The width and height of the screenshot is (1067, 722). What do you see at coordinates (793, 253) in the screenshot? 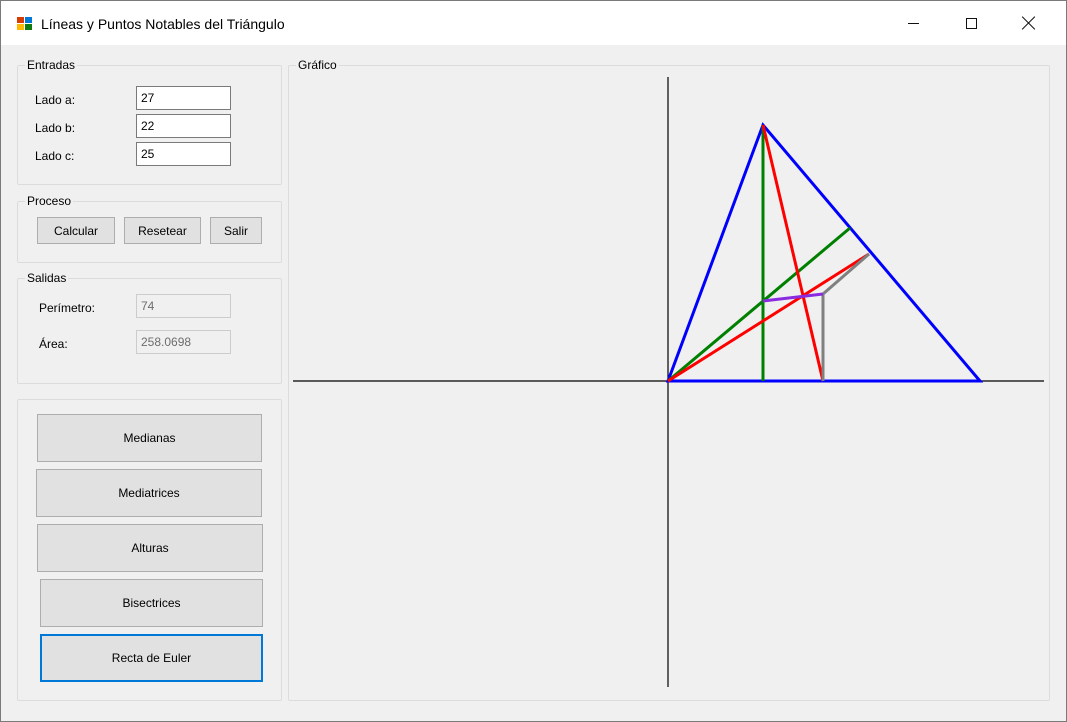
I see `line-red-from-apex` at bounding box center [793, 253].